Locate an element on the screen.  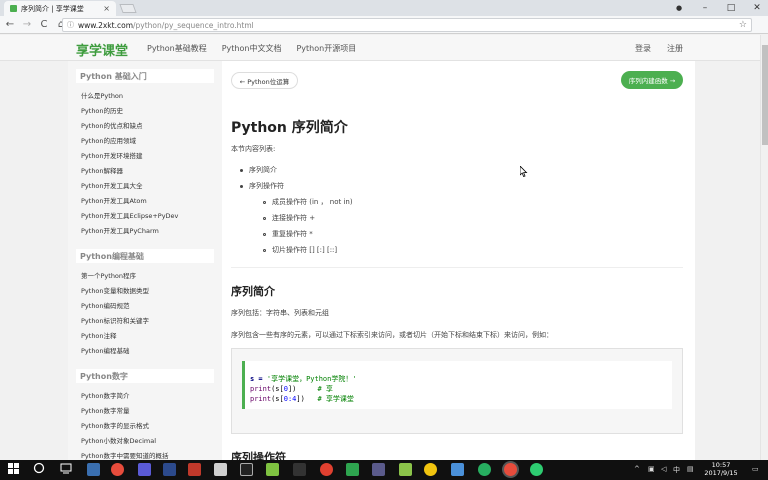
tab-title: 序列简介 | 享学课堂 is located at coordinates (52, 8).